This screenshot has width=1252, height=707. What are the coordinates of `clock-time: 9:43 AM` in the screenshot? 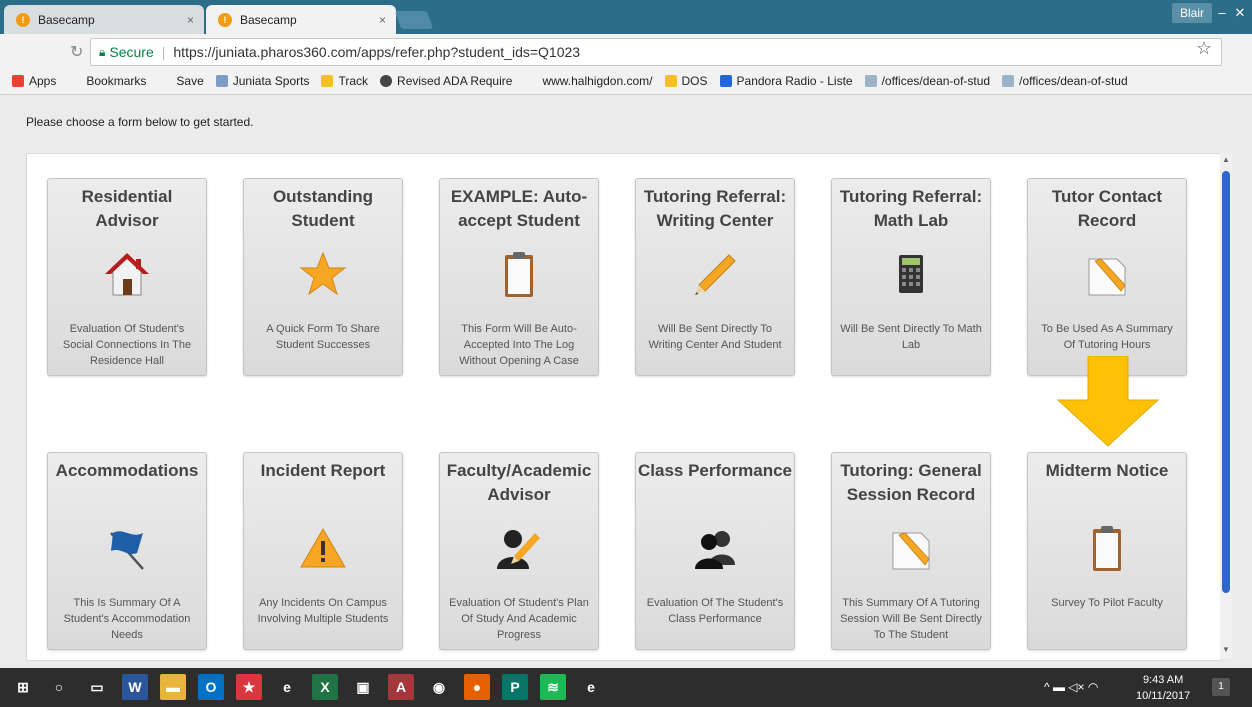 It's located at (1163, 680).